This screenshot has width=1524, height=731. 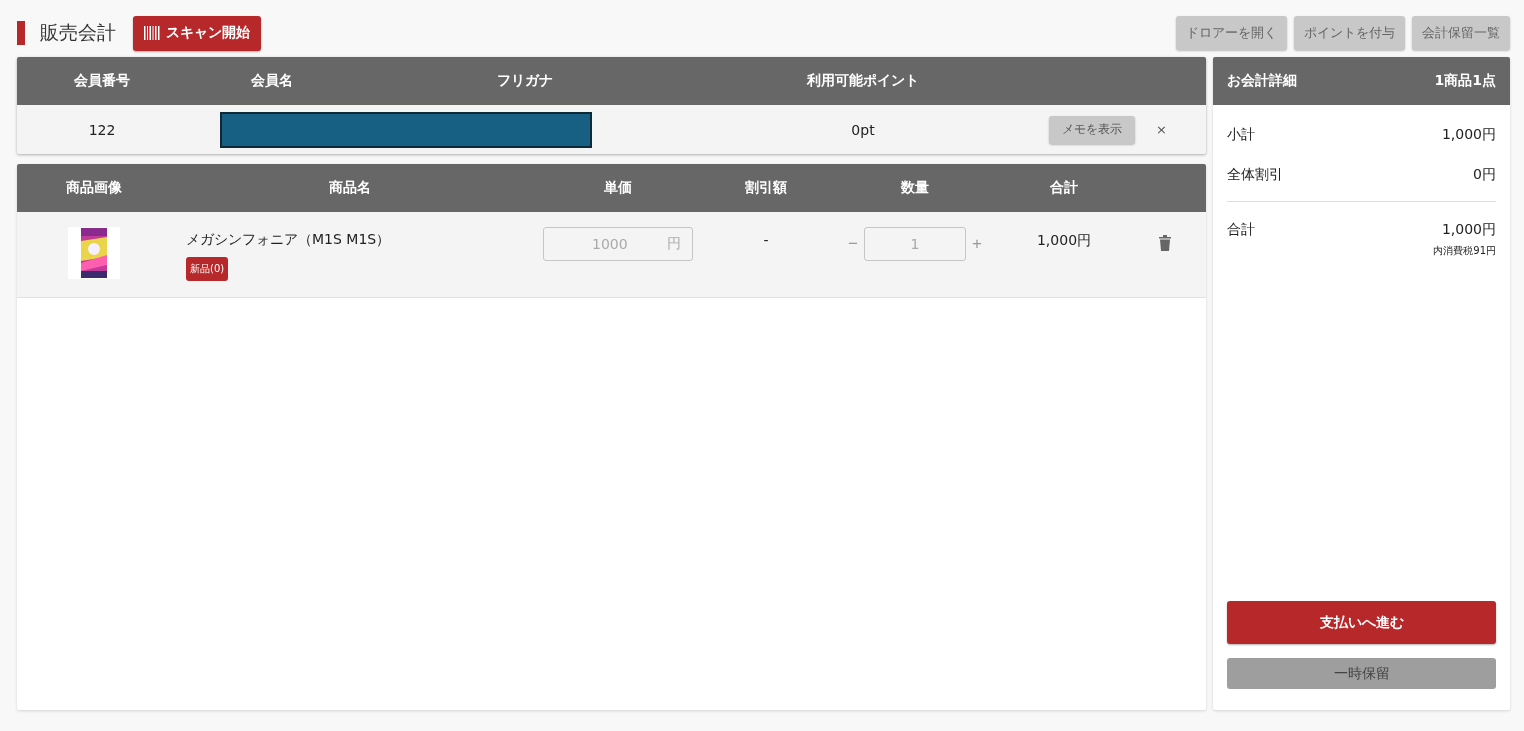 What do you see at coordinates (766, 188) in the screenshot?
I see `column-header: 割引額` at bounding box center [766, 188].